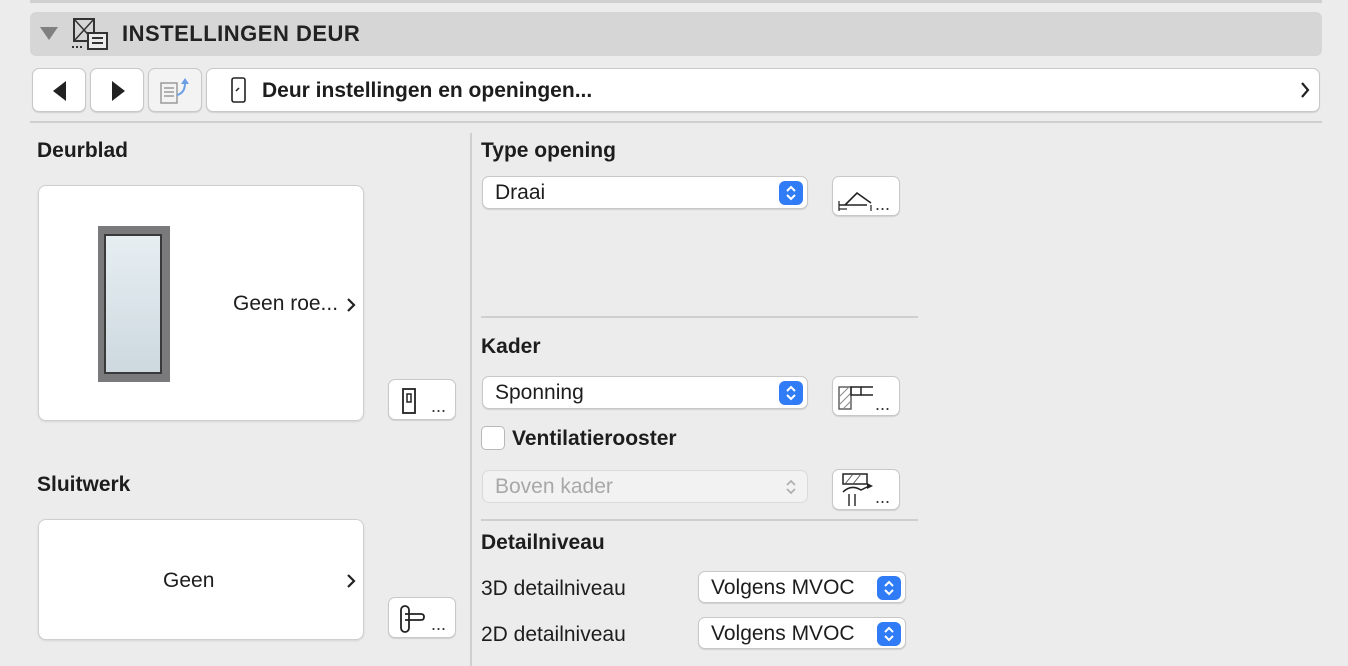 The image size is (1348, 666). Describe the element at coordinates (241, 33) in the screenshot. I see `section-title: INSTELLINGEN DEUR` at that location.